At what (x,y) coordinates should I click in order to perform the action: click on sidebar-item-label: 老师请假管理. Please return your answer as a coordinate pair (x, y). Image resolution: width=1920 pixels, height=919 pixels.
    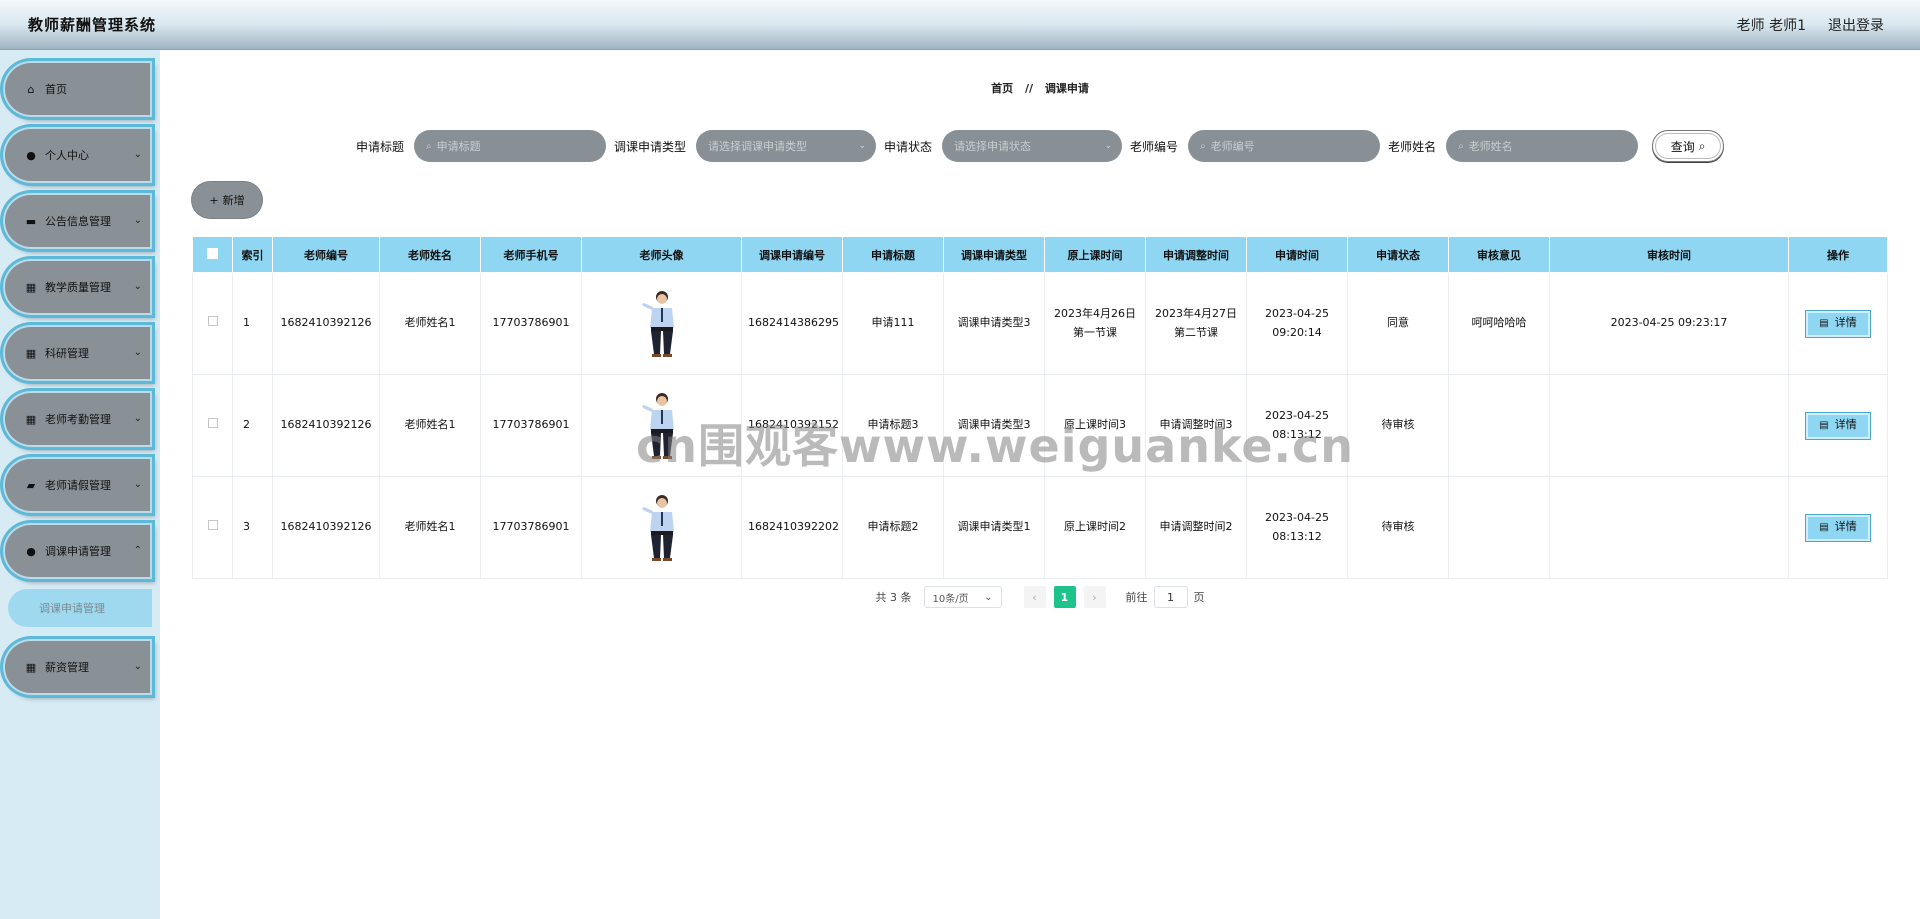
    Looking at the image, I should click on (78, 485).